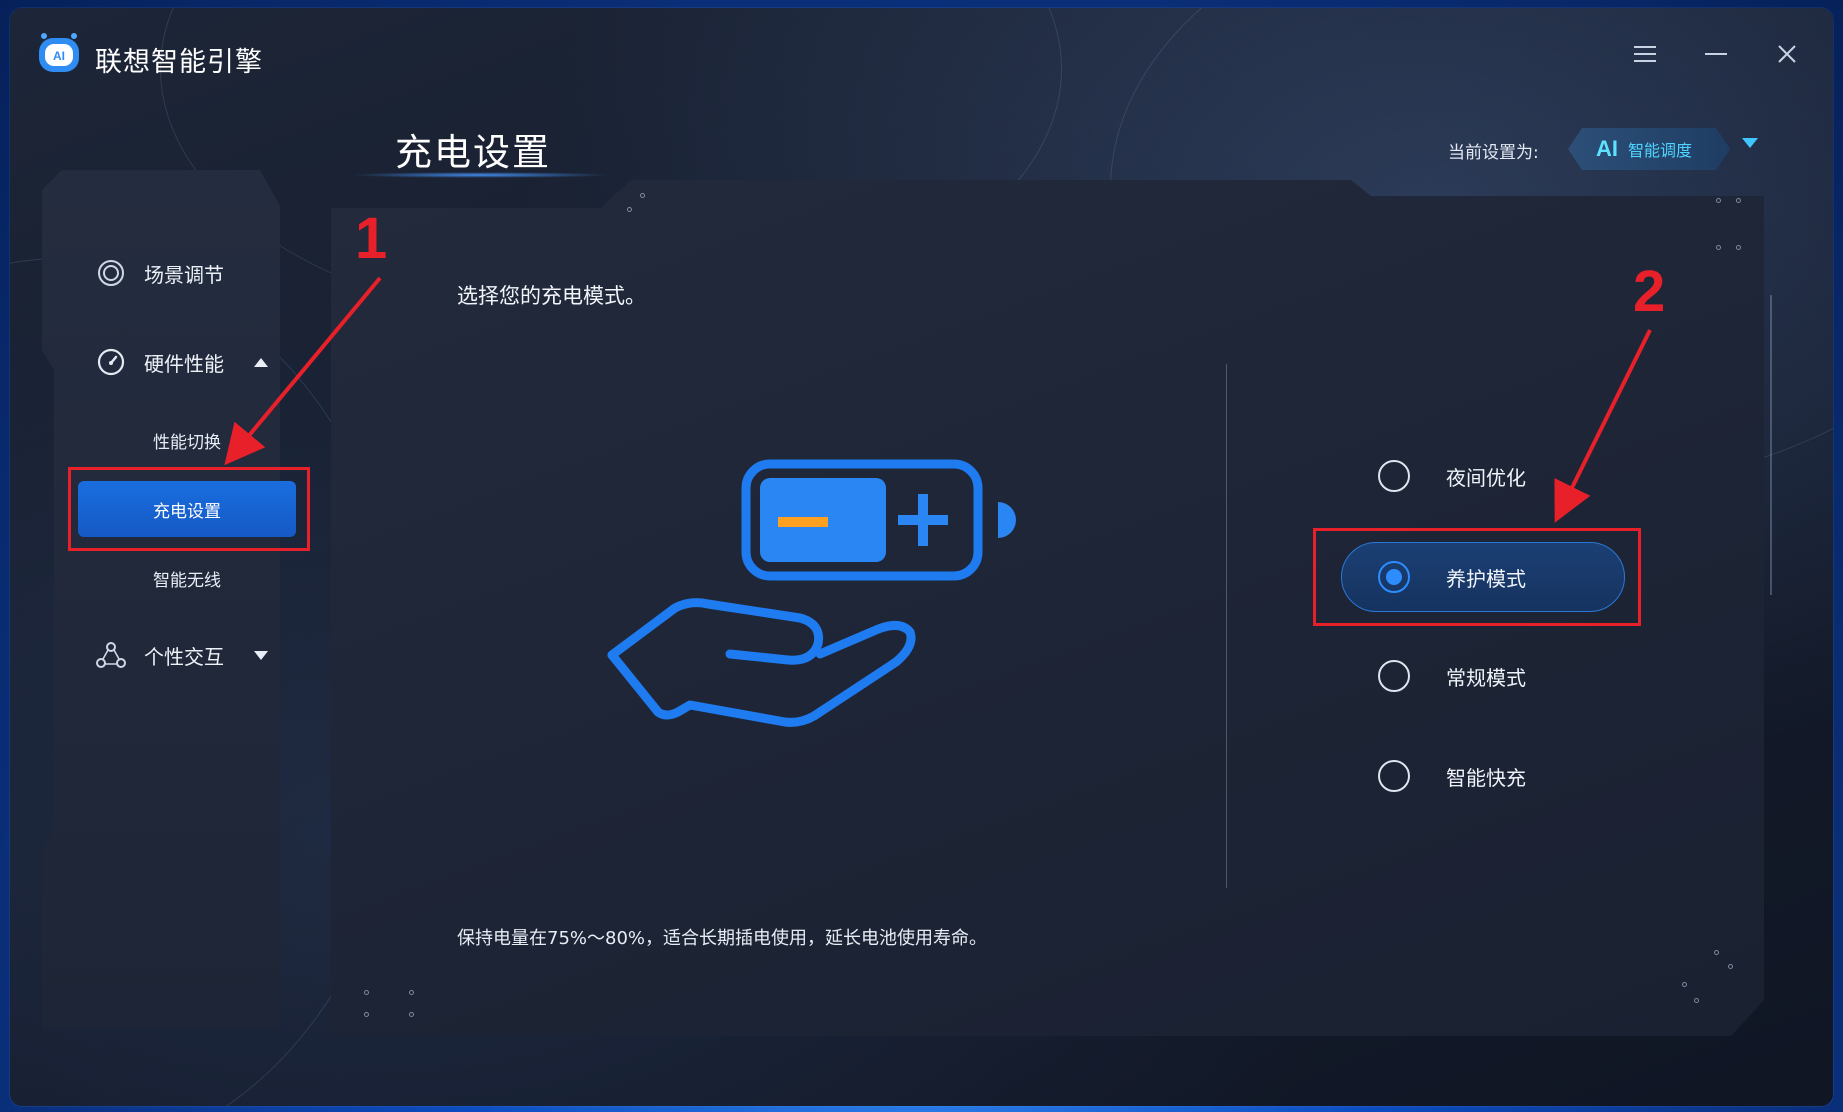  I want to click on main-scrollbar, so click(1771, 445).